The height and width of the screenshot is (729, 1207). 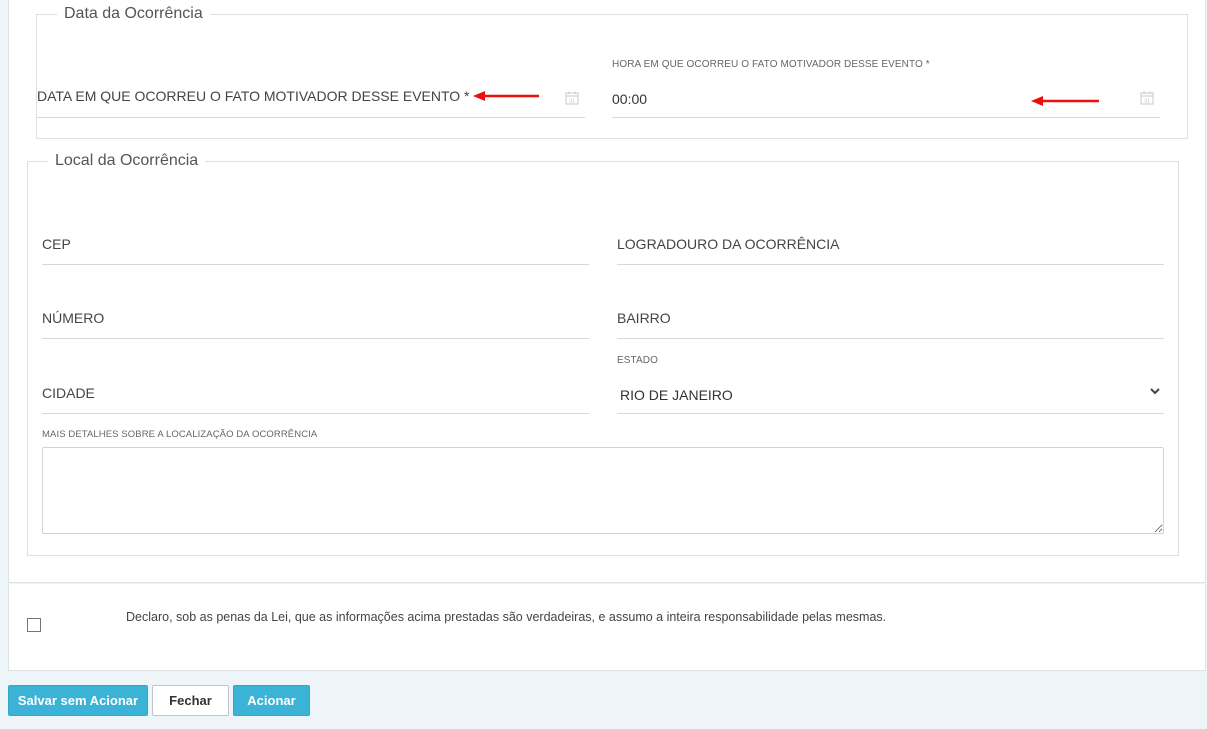 I want to click on estado-select: RIO DE JANEIRO, so click(x=890, y=394).